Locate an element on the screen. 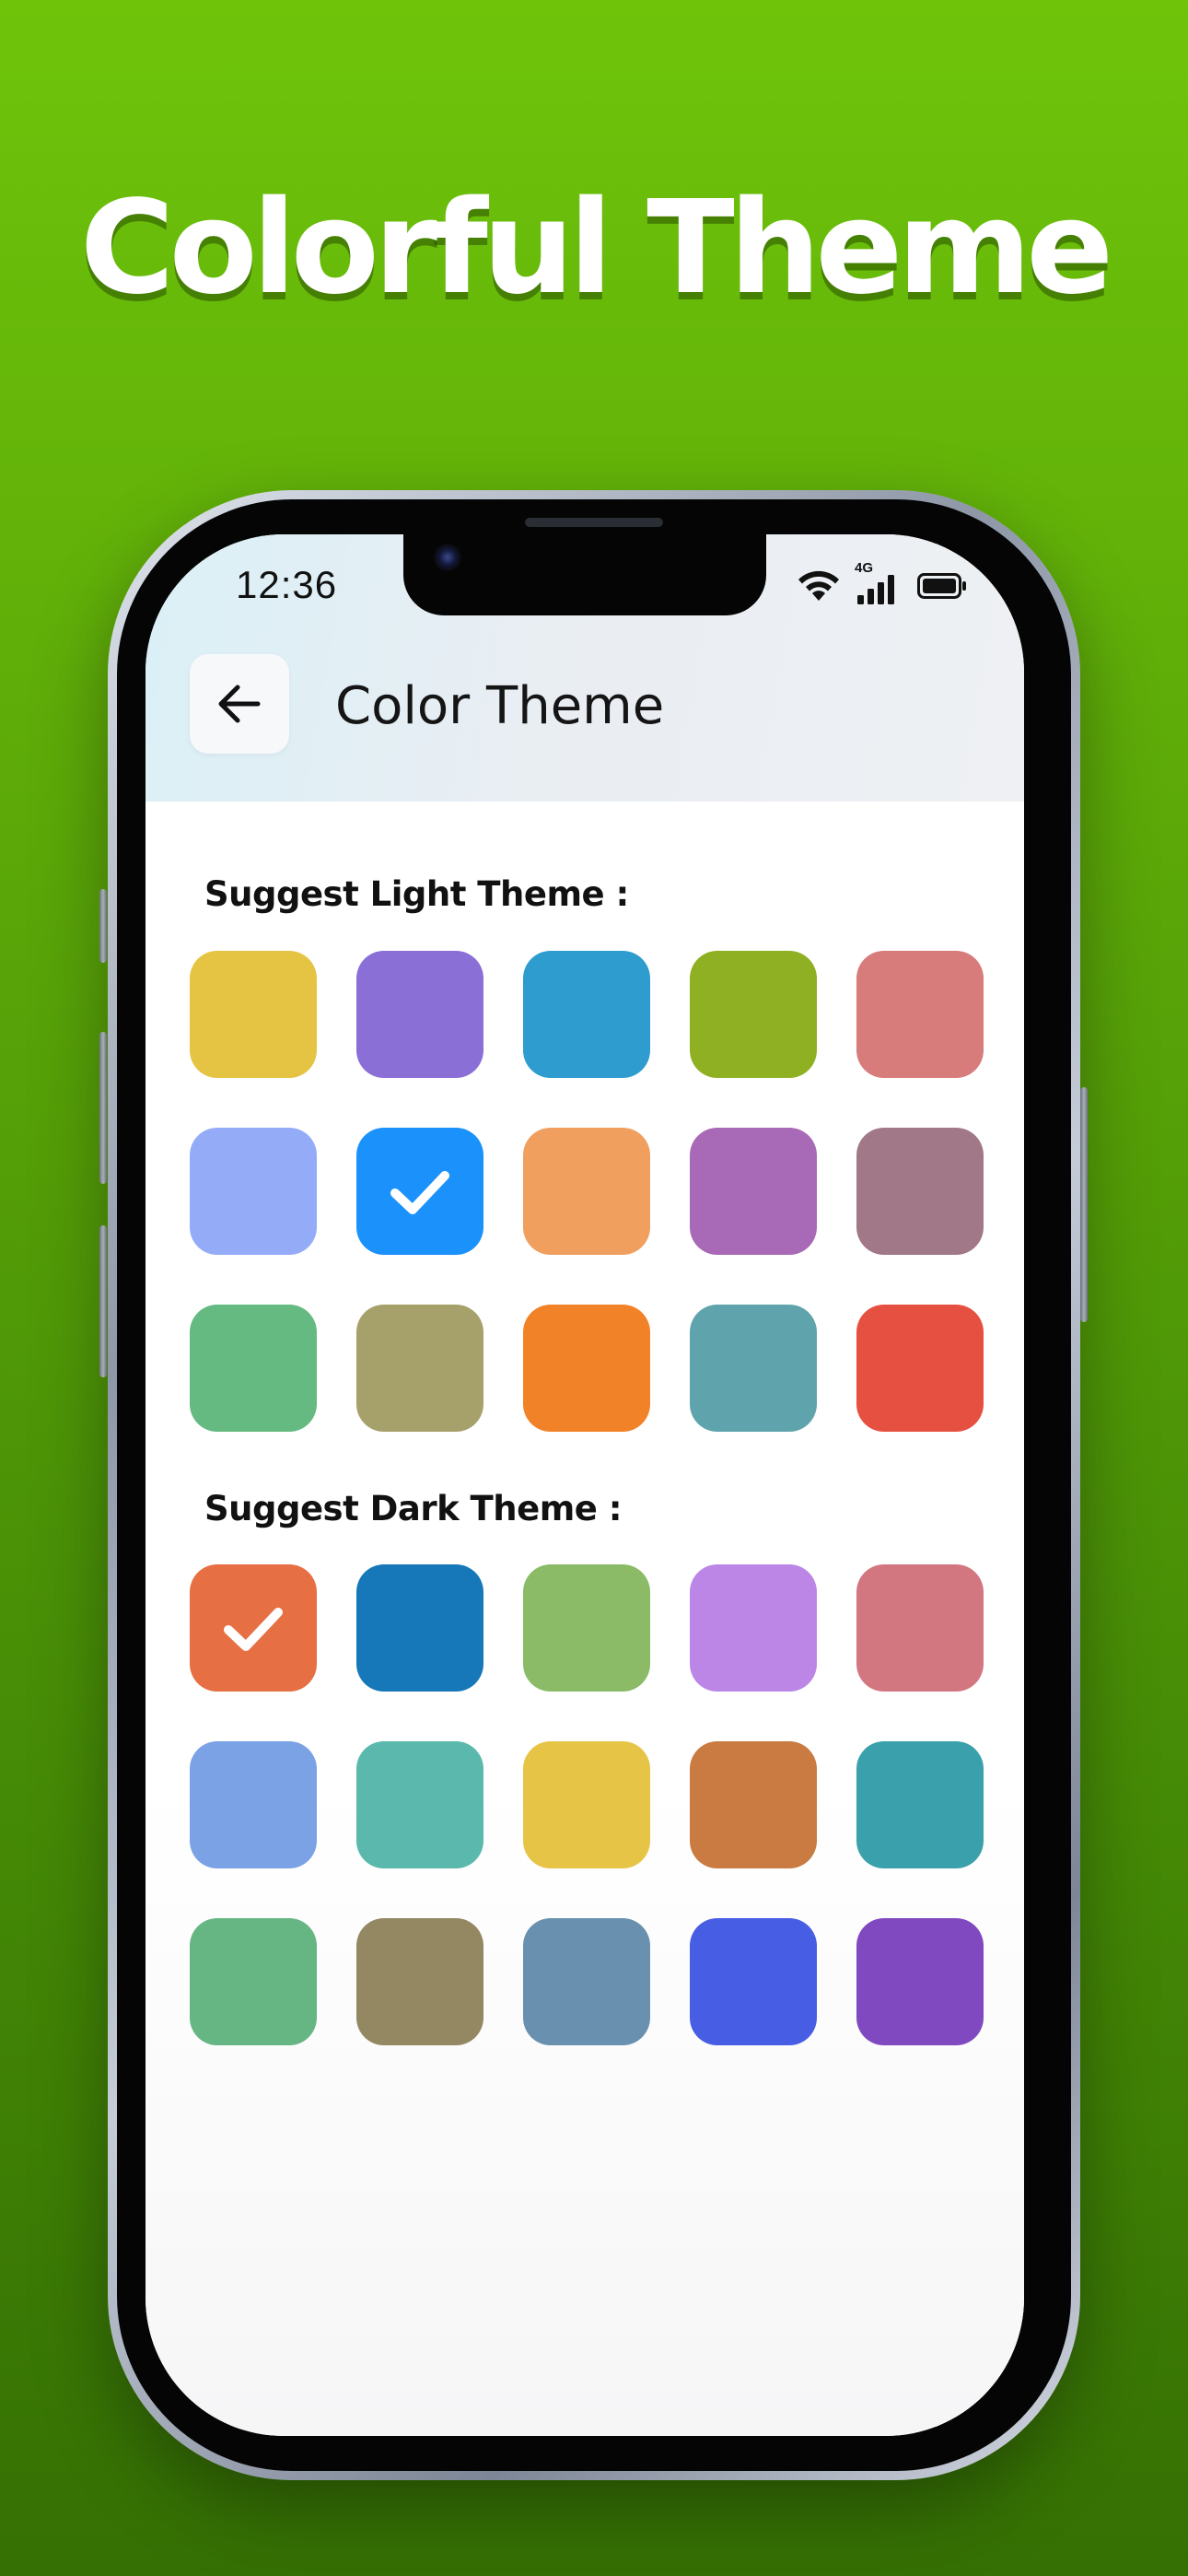  battery-icon is located at coordinates (942, 588).